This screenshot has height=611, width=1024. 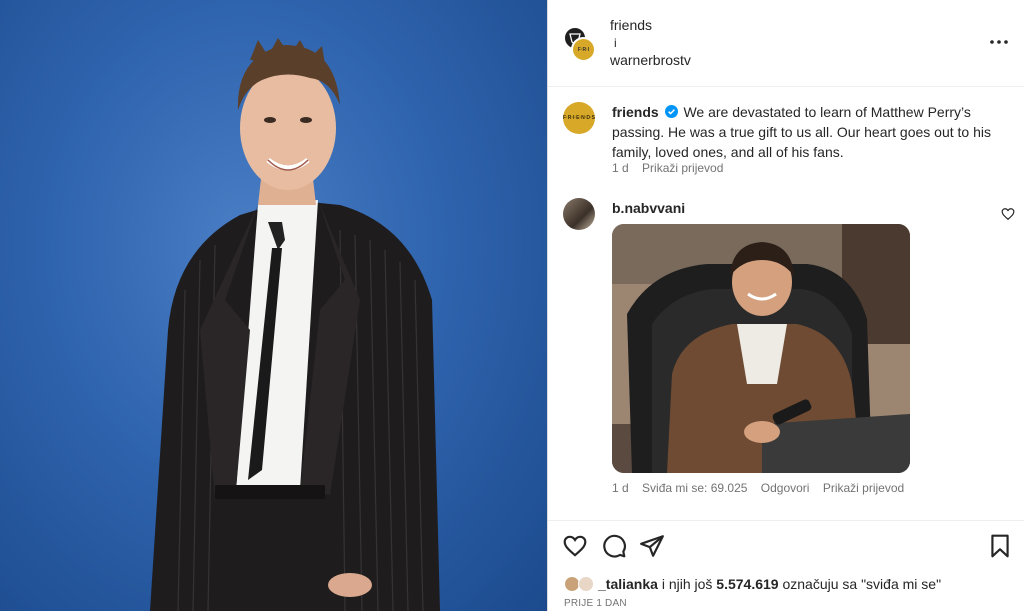 What do you see at coordinates (786, 43) in the screenshot?
I see `post-header: F·R·I friends i warnerbrostv` at bounding box center [786, 43].